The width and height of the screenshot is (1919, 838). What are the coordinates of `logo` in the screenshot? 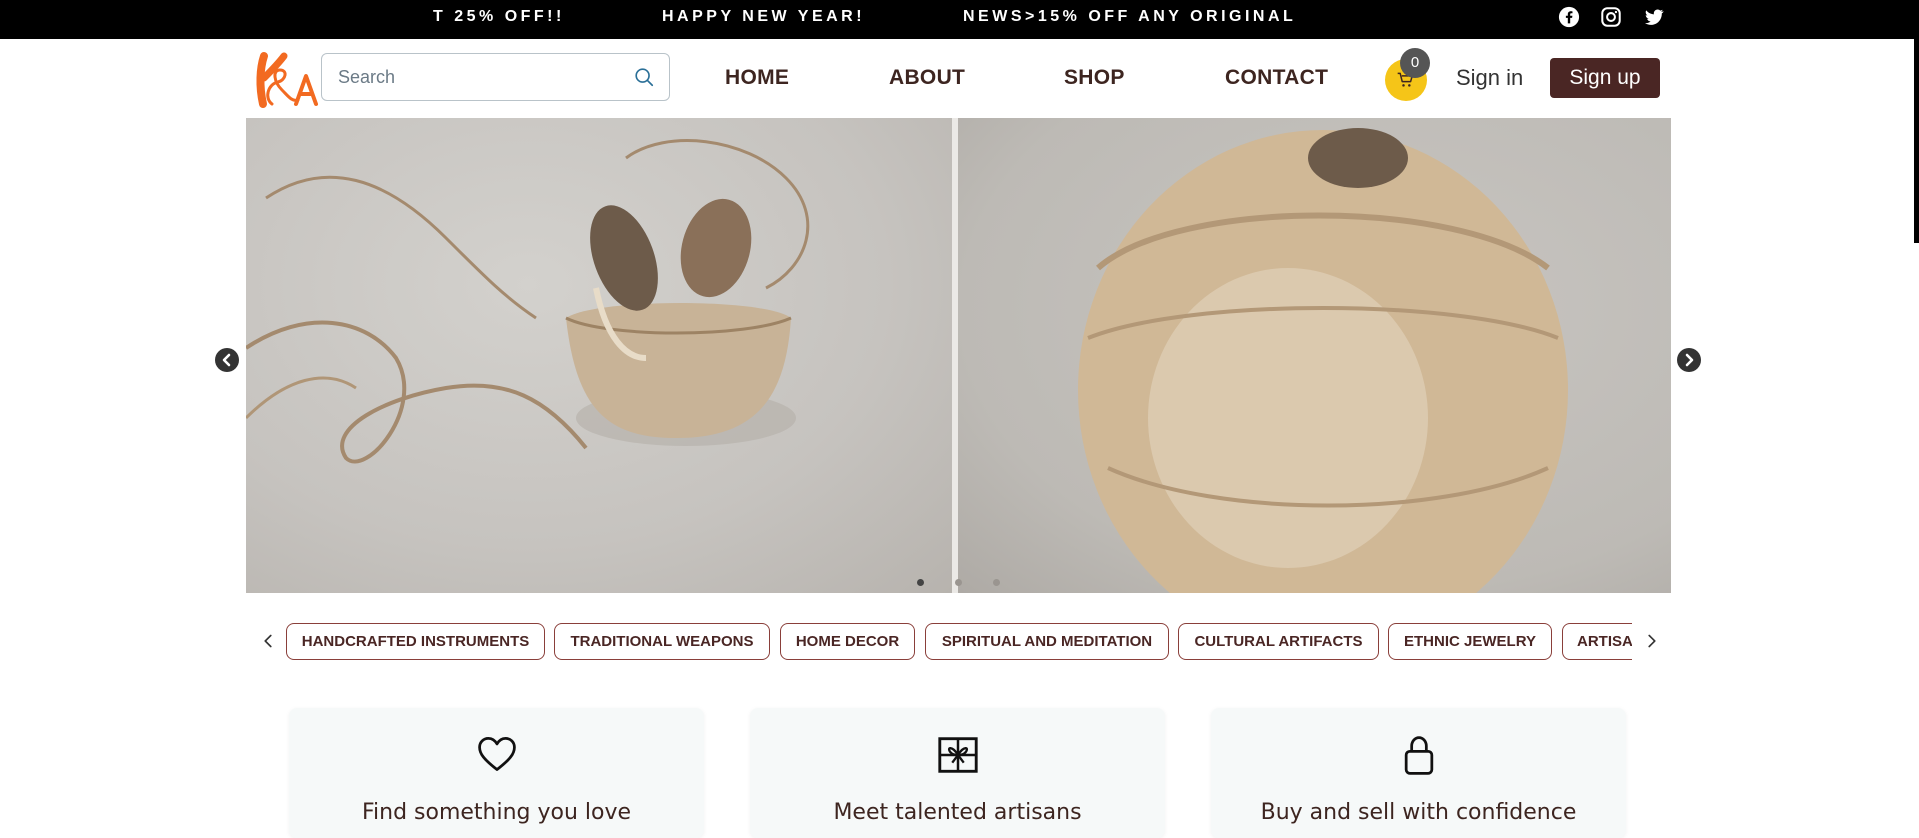 It's located at (287, 80).